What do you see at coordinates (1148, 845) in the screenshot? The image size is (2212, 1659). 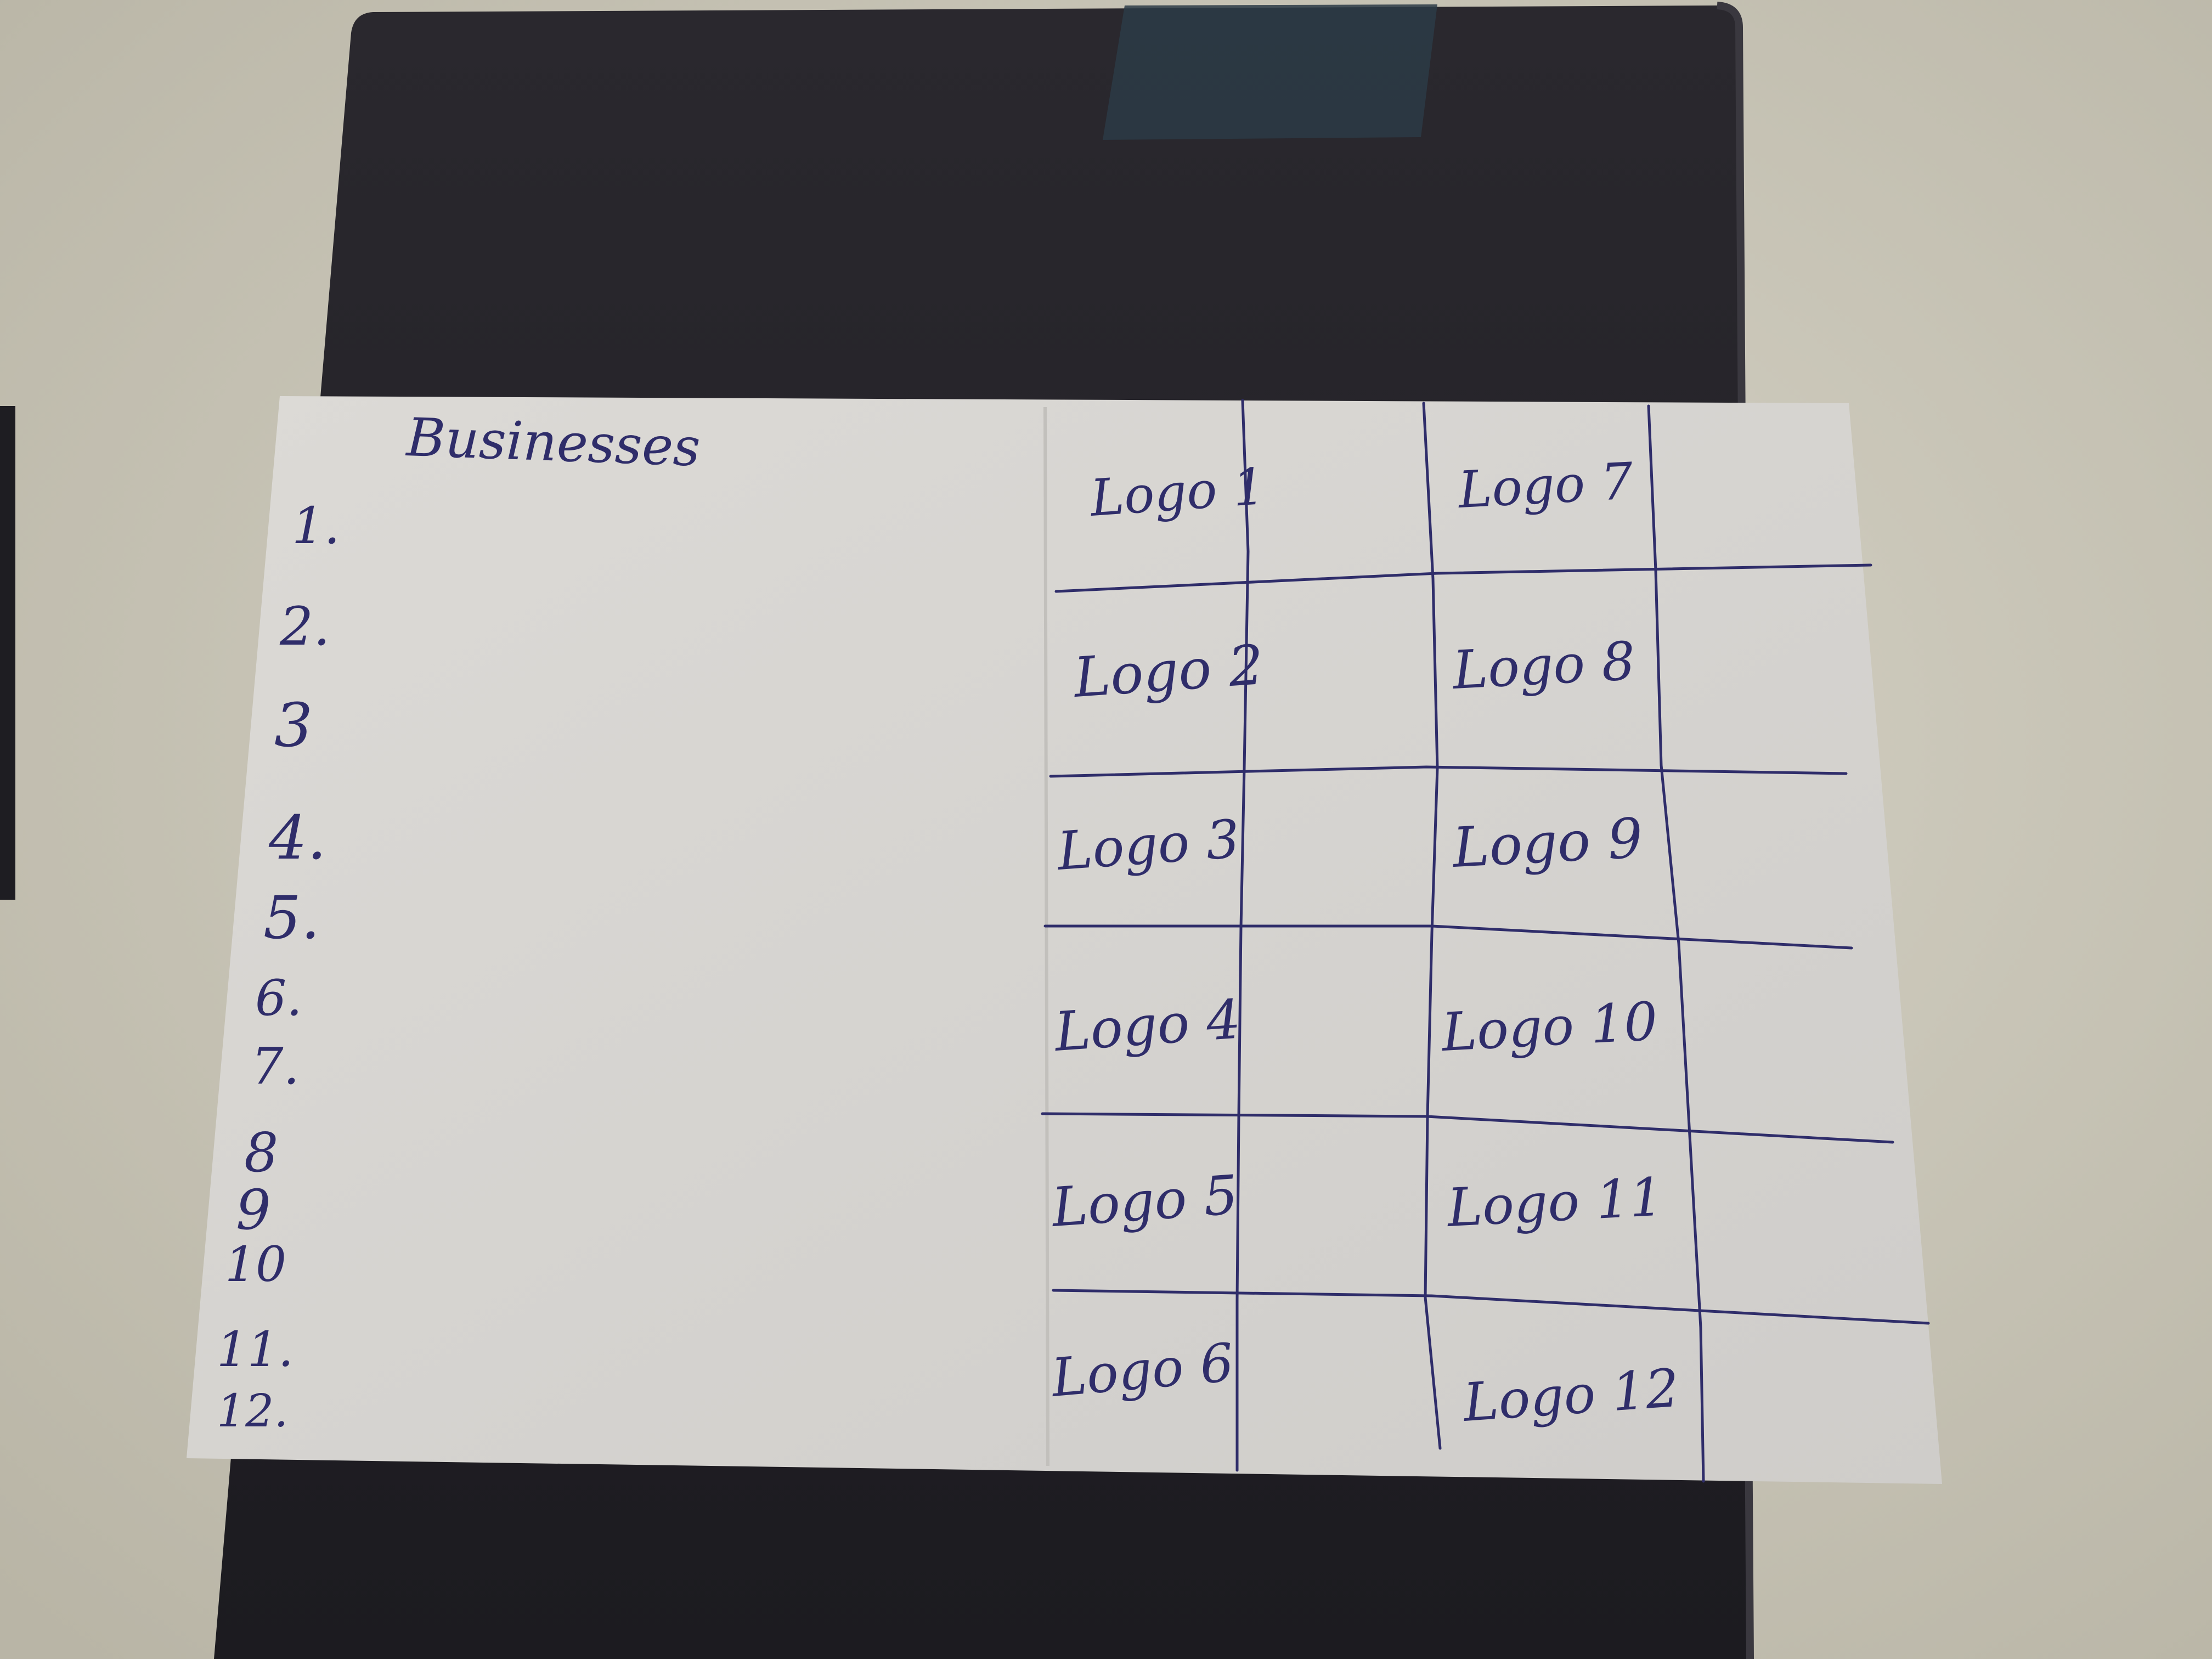 I see `logo-cell-3: Logo 3` at bounding box center [1148, 845].